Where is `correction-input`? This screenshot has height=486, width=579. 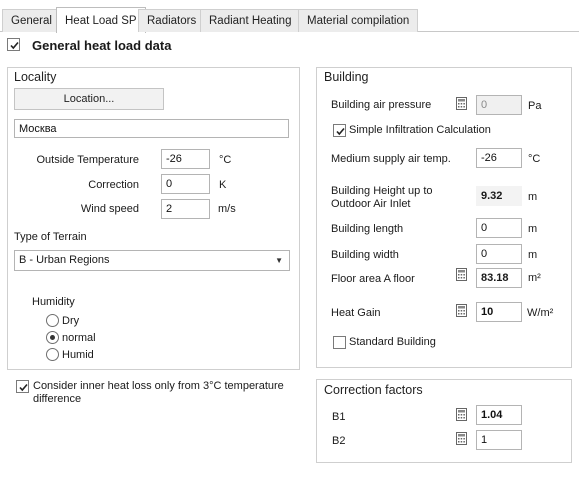
correction-input is located at coordinates (185, 184).